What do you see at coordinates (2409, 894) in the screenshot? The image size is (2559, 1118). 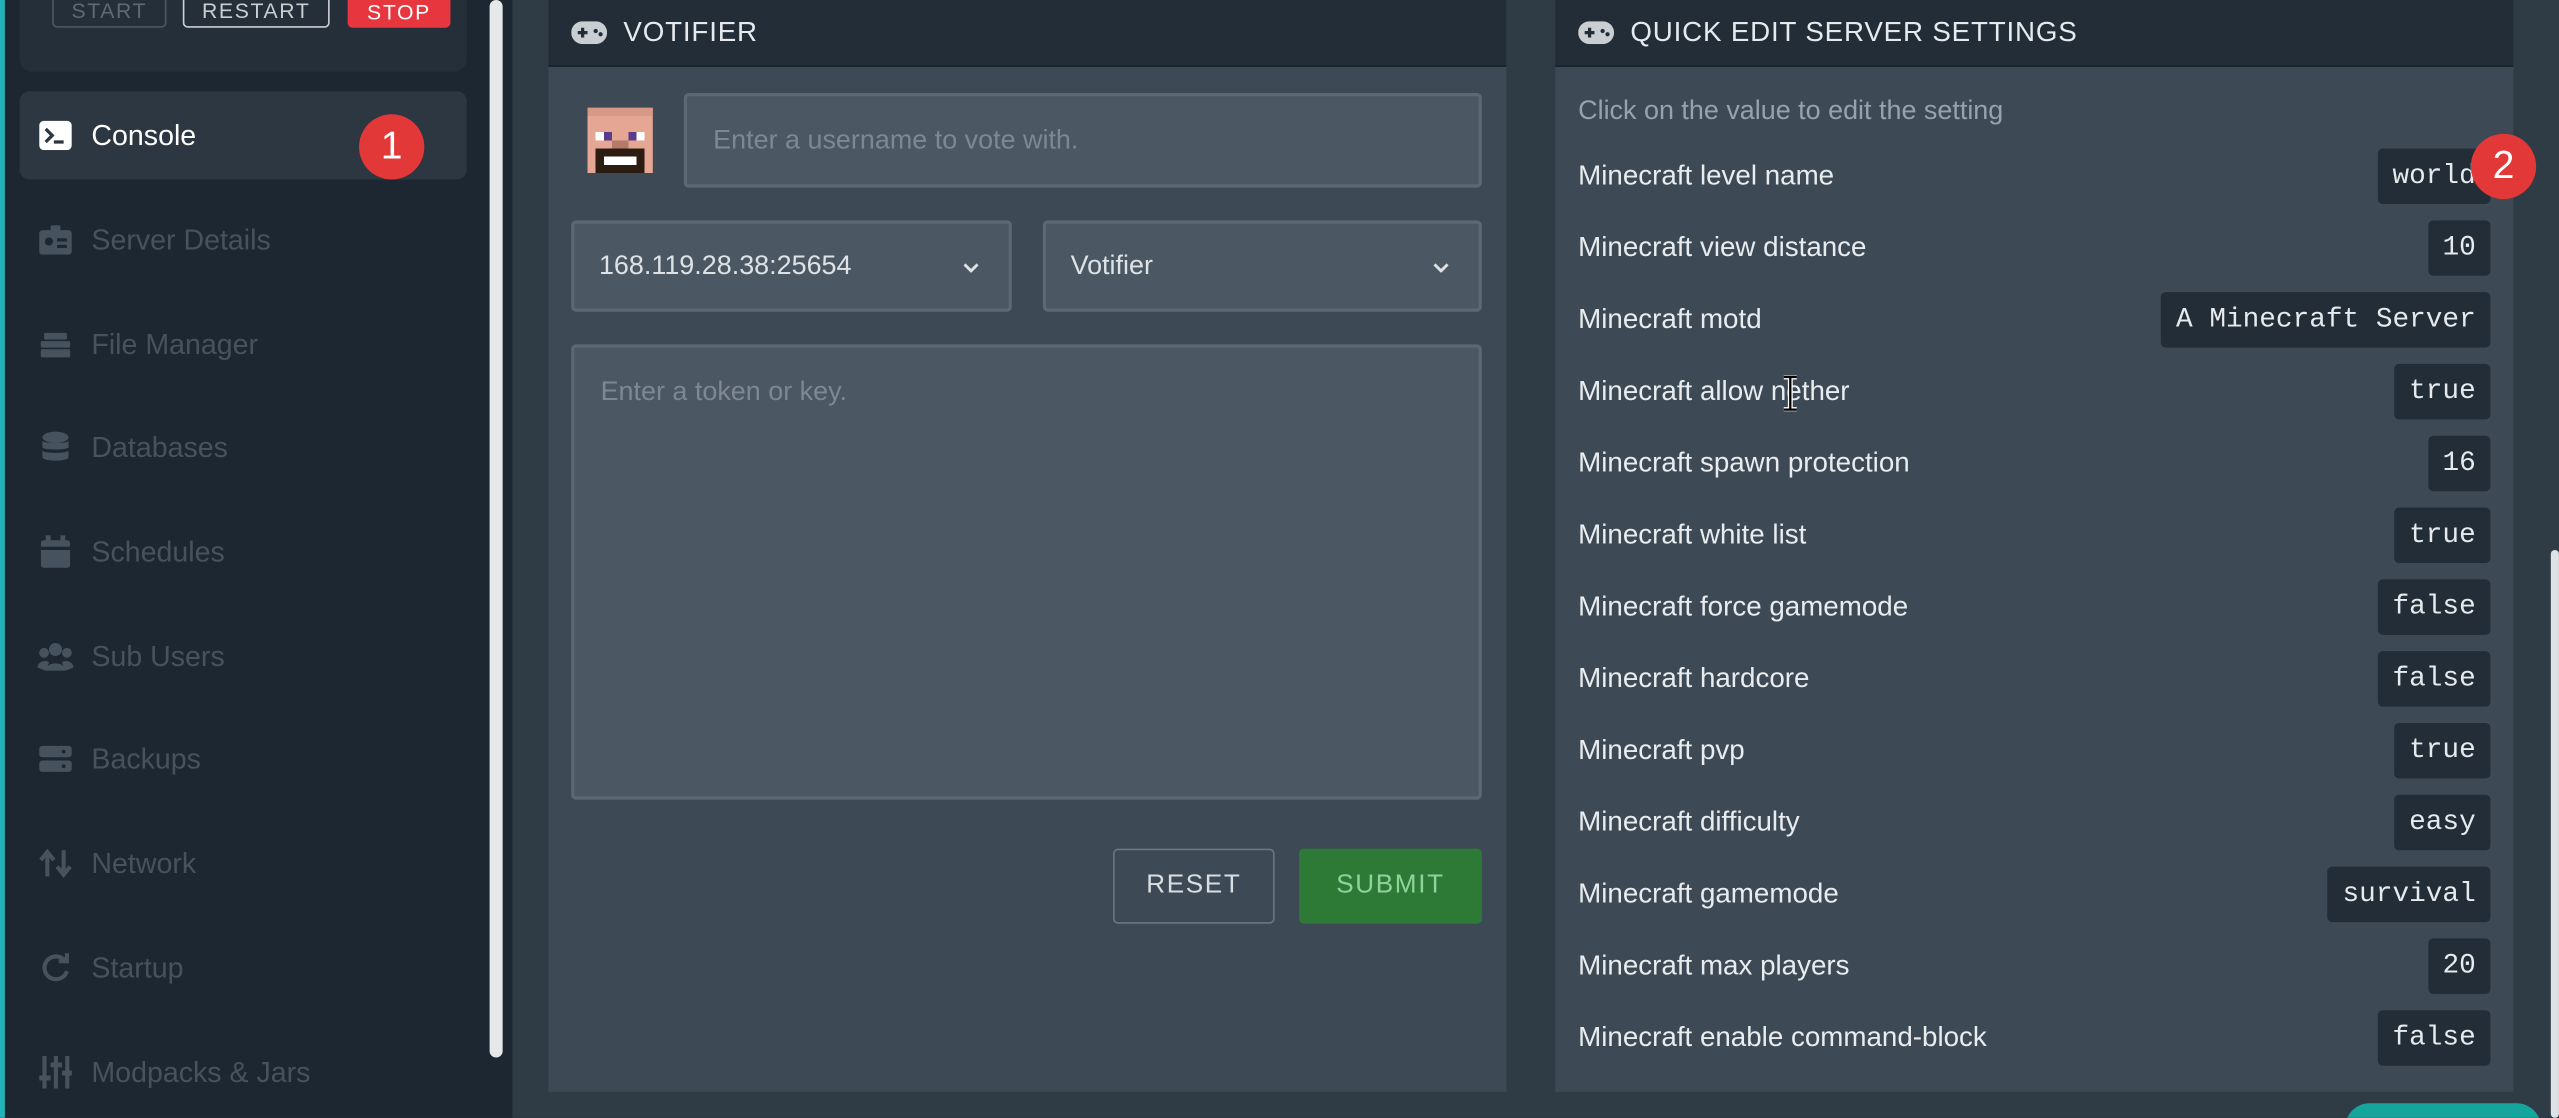 I see `setting-value: survival` at bounding box center [2409, 894].